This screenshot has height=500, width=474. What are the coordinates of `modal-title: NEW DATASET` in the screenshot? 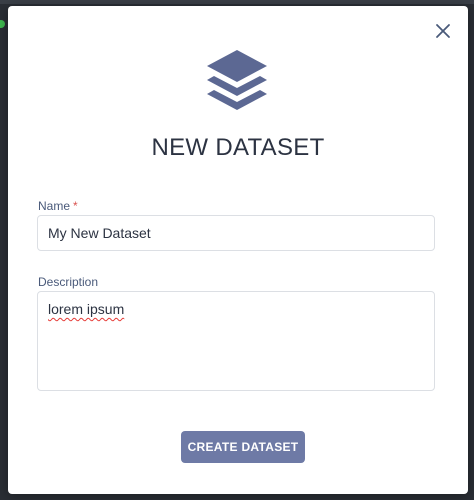 It's located at (238, 147).